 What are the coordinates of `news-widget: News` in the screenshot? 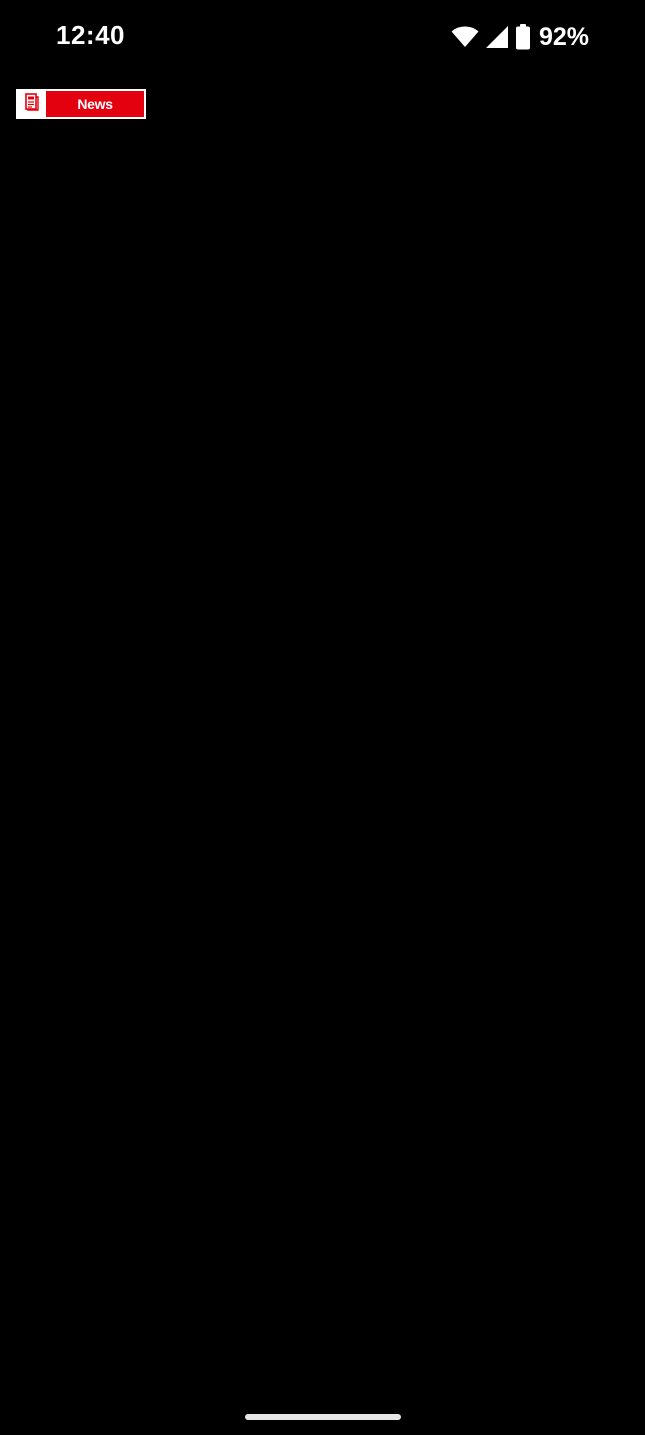 It's located at (81, 104).